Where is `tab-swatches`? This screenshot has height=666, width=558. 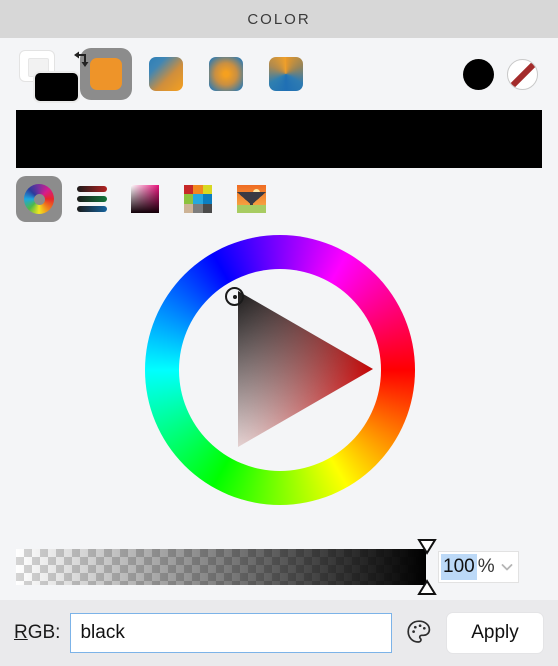
tab-swatches is located at coordinates (198, 199).